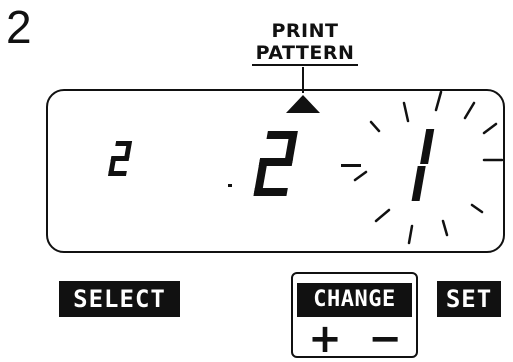 The height and width of the screenshot is (362, 513). Describe the element at coordinates (303, 104) in the screenshot. I see `pointer-triangle-icon` at that location.